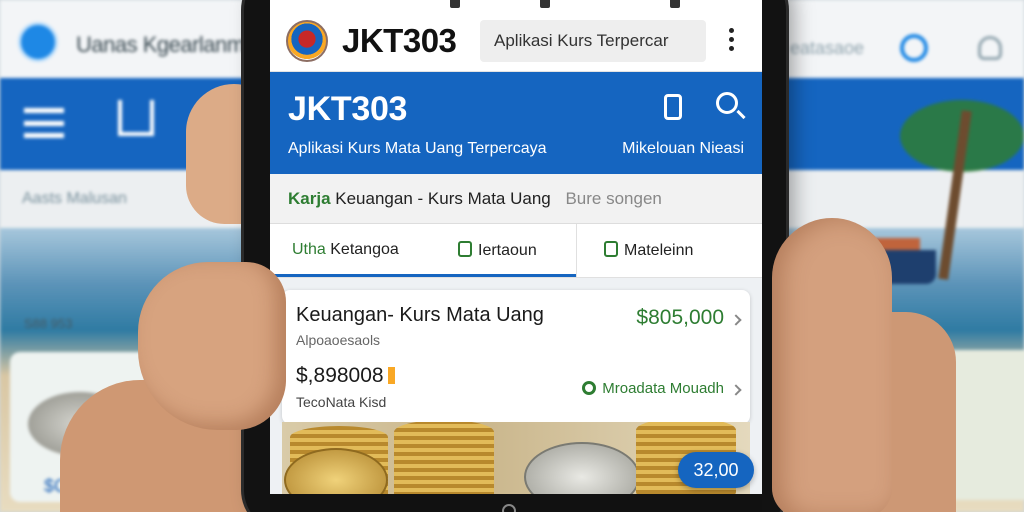 Image resolution: width=1024 pixels, height=512 pixels. I want to click on active-tab-indicator, so click(423, 275).